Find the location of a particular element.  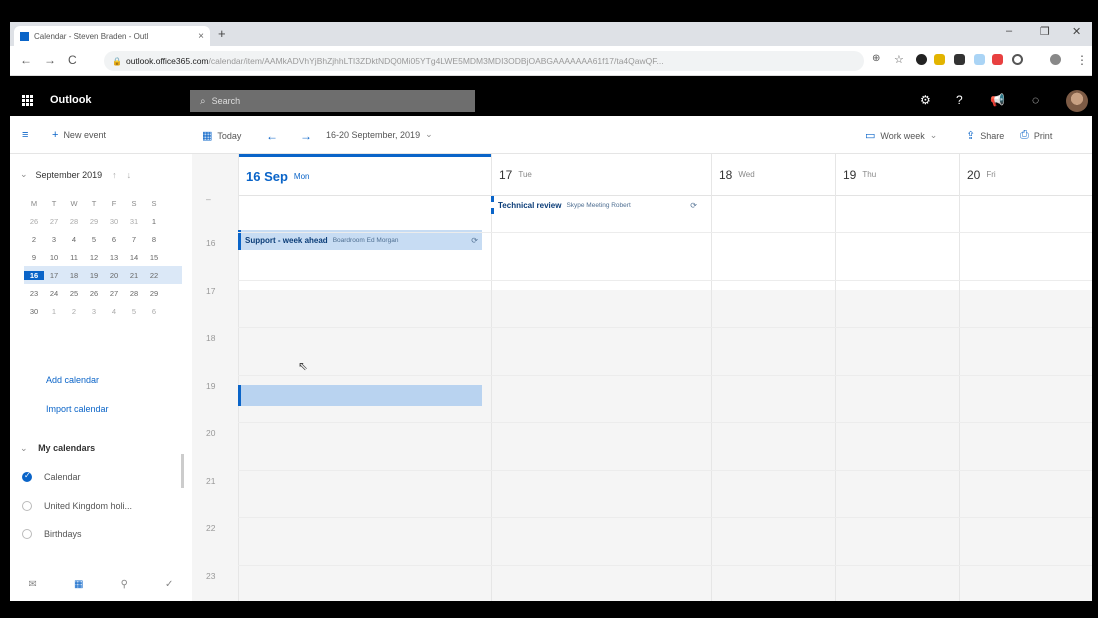

mini-calendar-day: 18 is located at coordinates (74, 275).